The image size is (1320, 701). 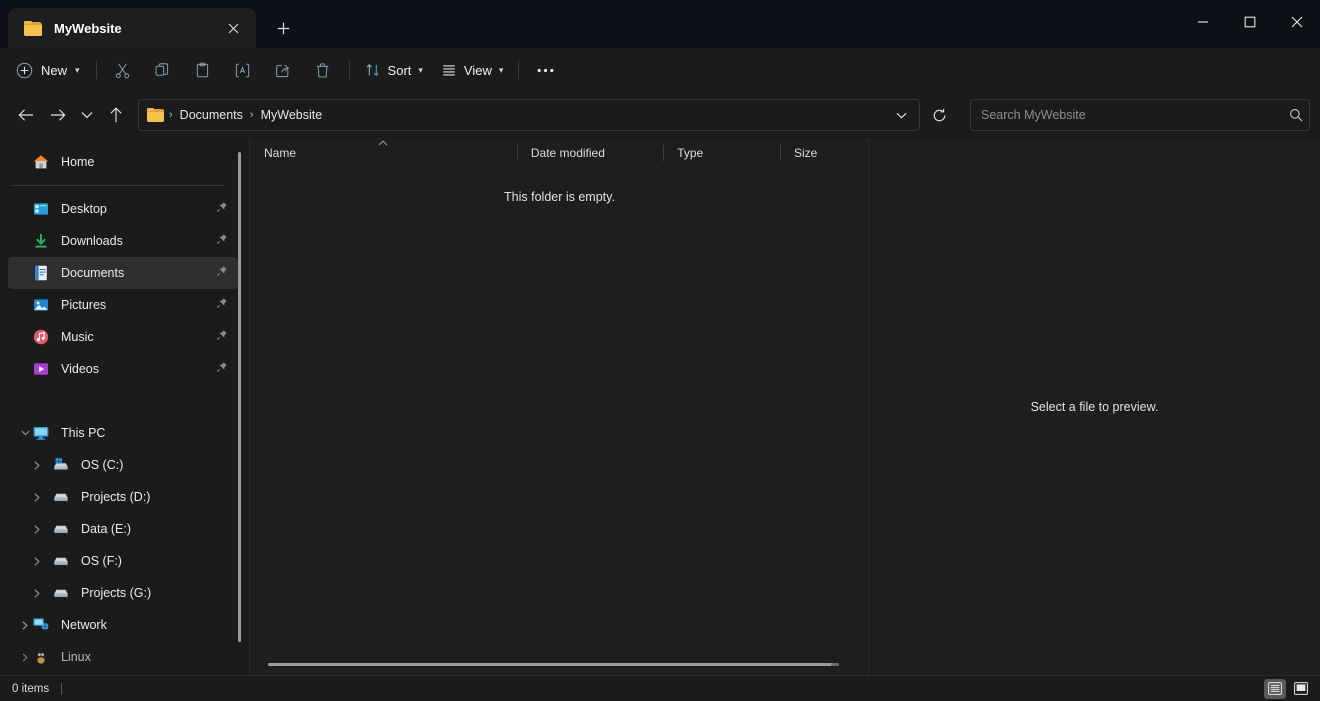 I want to click on sidebar-item-home: Home, so click(x=123, y=162).